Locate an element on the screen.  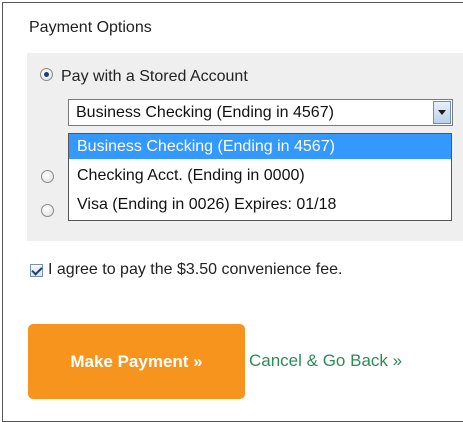
convenience-fee-checkbox is located at coordinates (36, 270).